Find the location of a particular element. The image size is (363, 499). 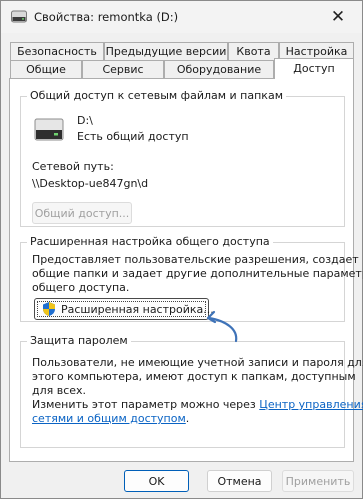

drive-share-status: Есть общий доступ is located at coordinates (133, 136).